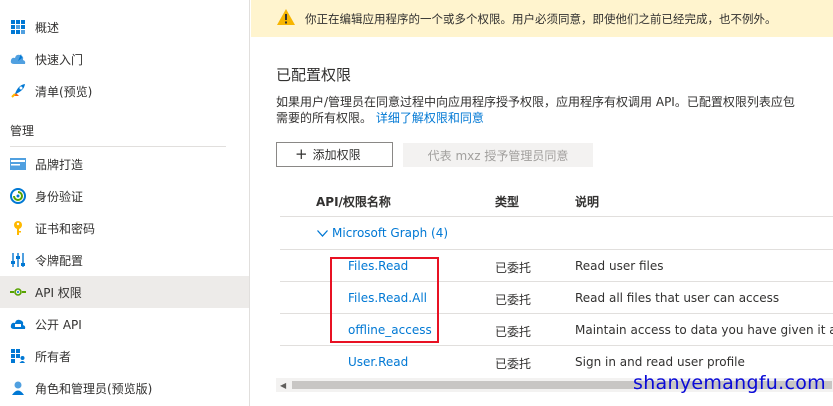 This screenshot has width=833, height=406. I want to click on sidebar-item-label: API 权限, so click(58, 292).